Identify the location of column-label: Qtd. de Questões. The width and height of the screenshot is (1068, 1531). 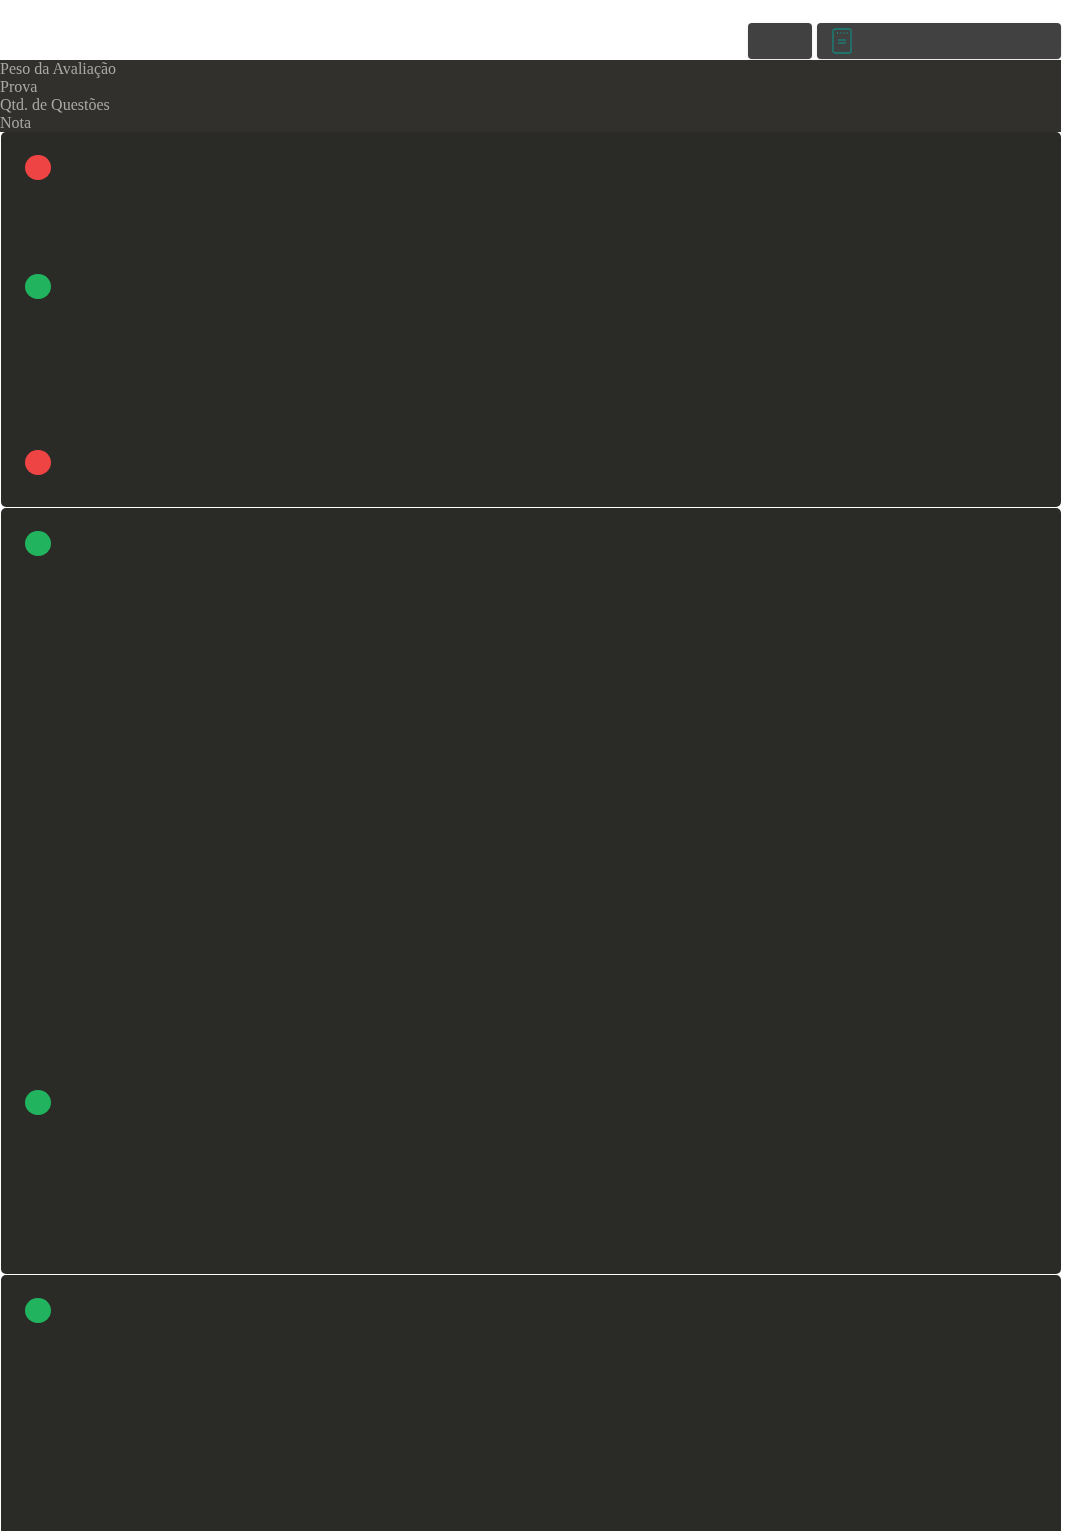
(55, 105).